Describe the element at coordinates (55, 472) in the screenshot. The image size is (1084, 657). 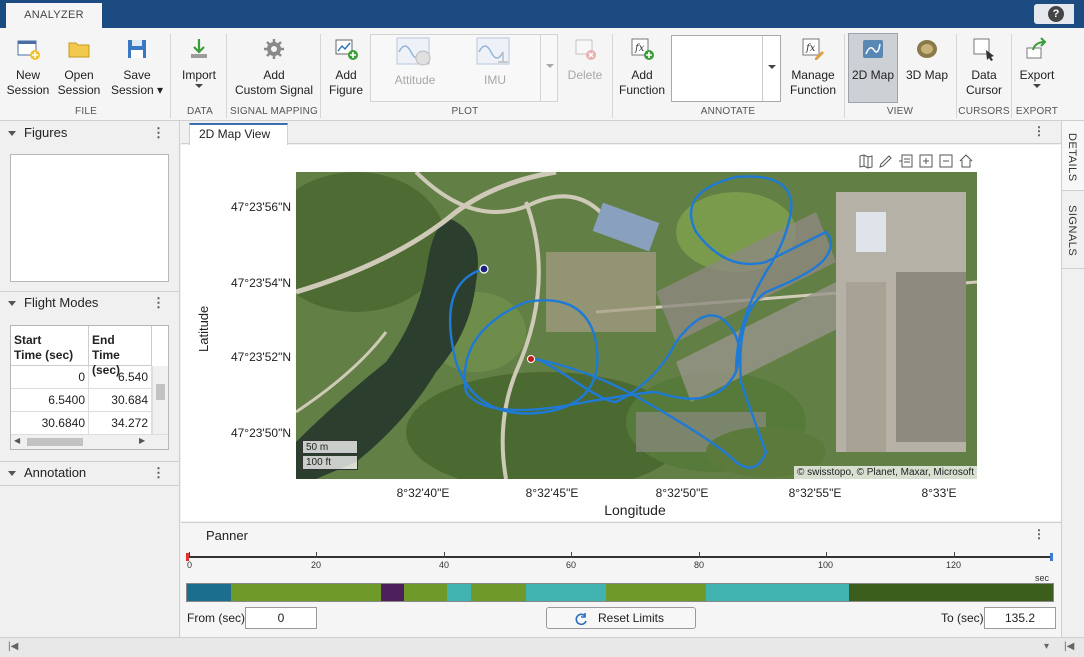
I see `annotation-title: Annotation` at that location.